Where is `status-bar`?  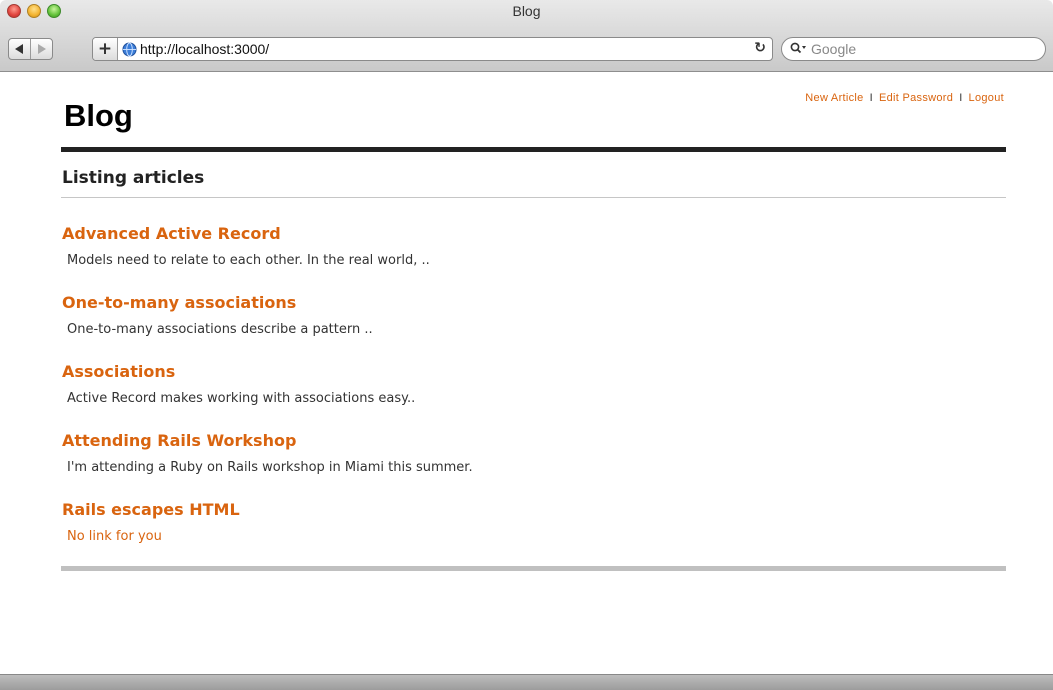 status-bar is located at coordinates (526, 682).